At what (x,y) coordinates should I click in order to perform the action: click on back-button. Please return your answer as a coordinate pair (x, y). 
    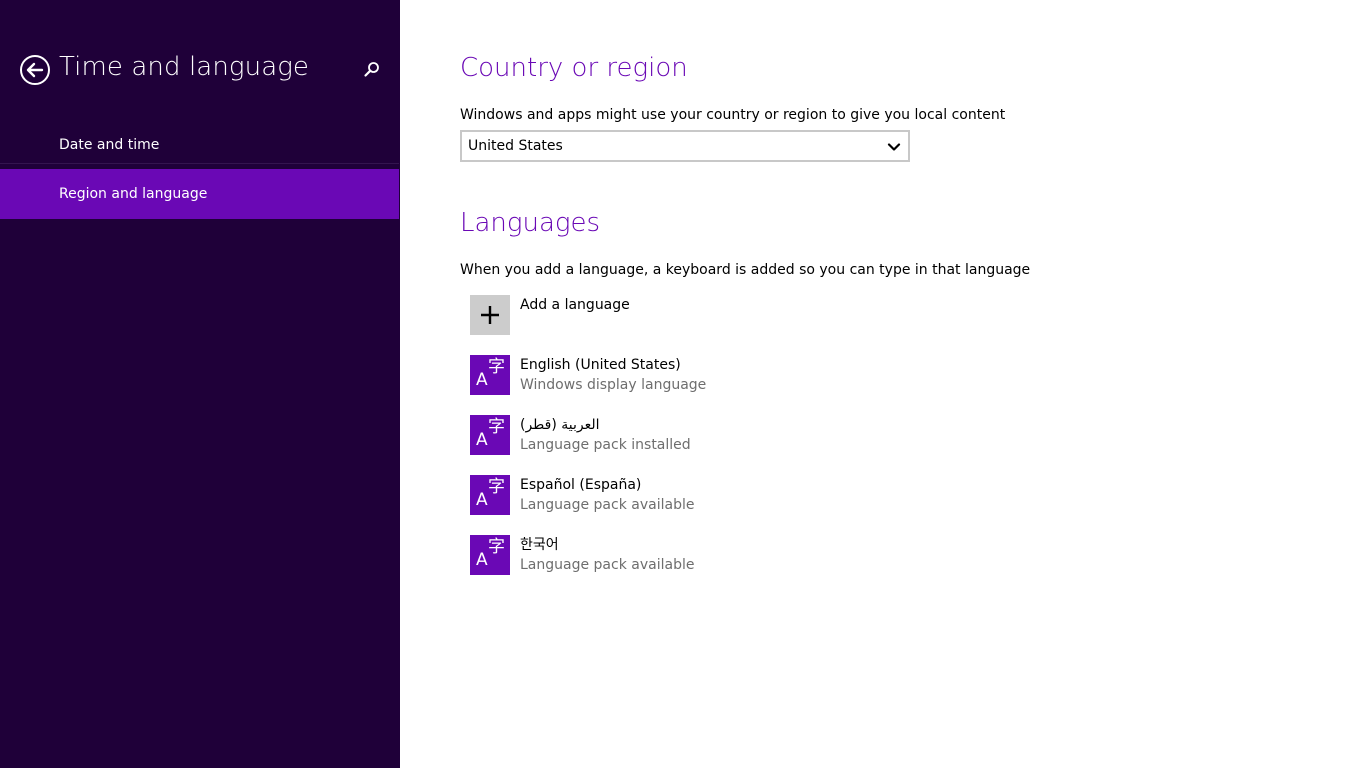
    Looking at the image, I should click on (35, 70).